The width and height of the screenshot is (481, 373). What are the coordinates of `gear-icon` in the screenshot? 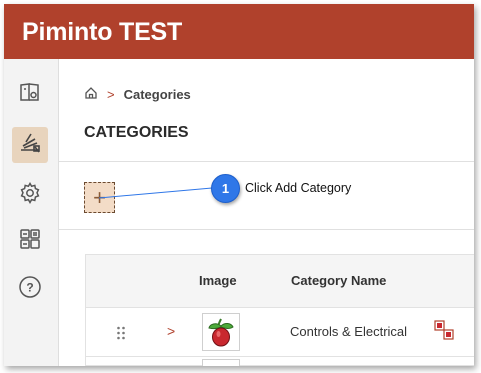 It's located at (30, 195).